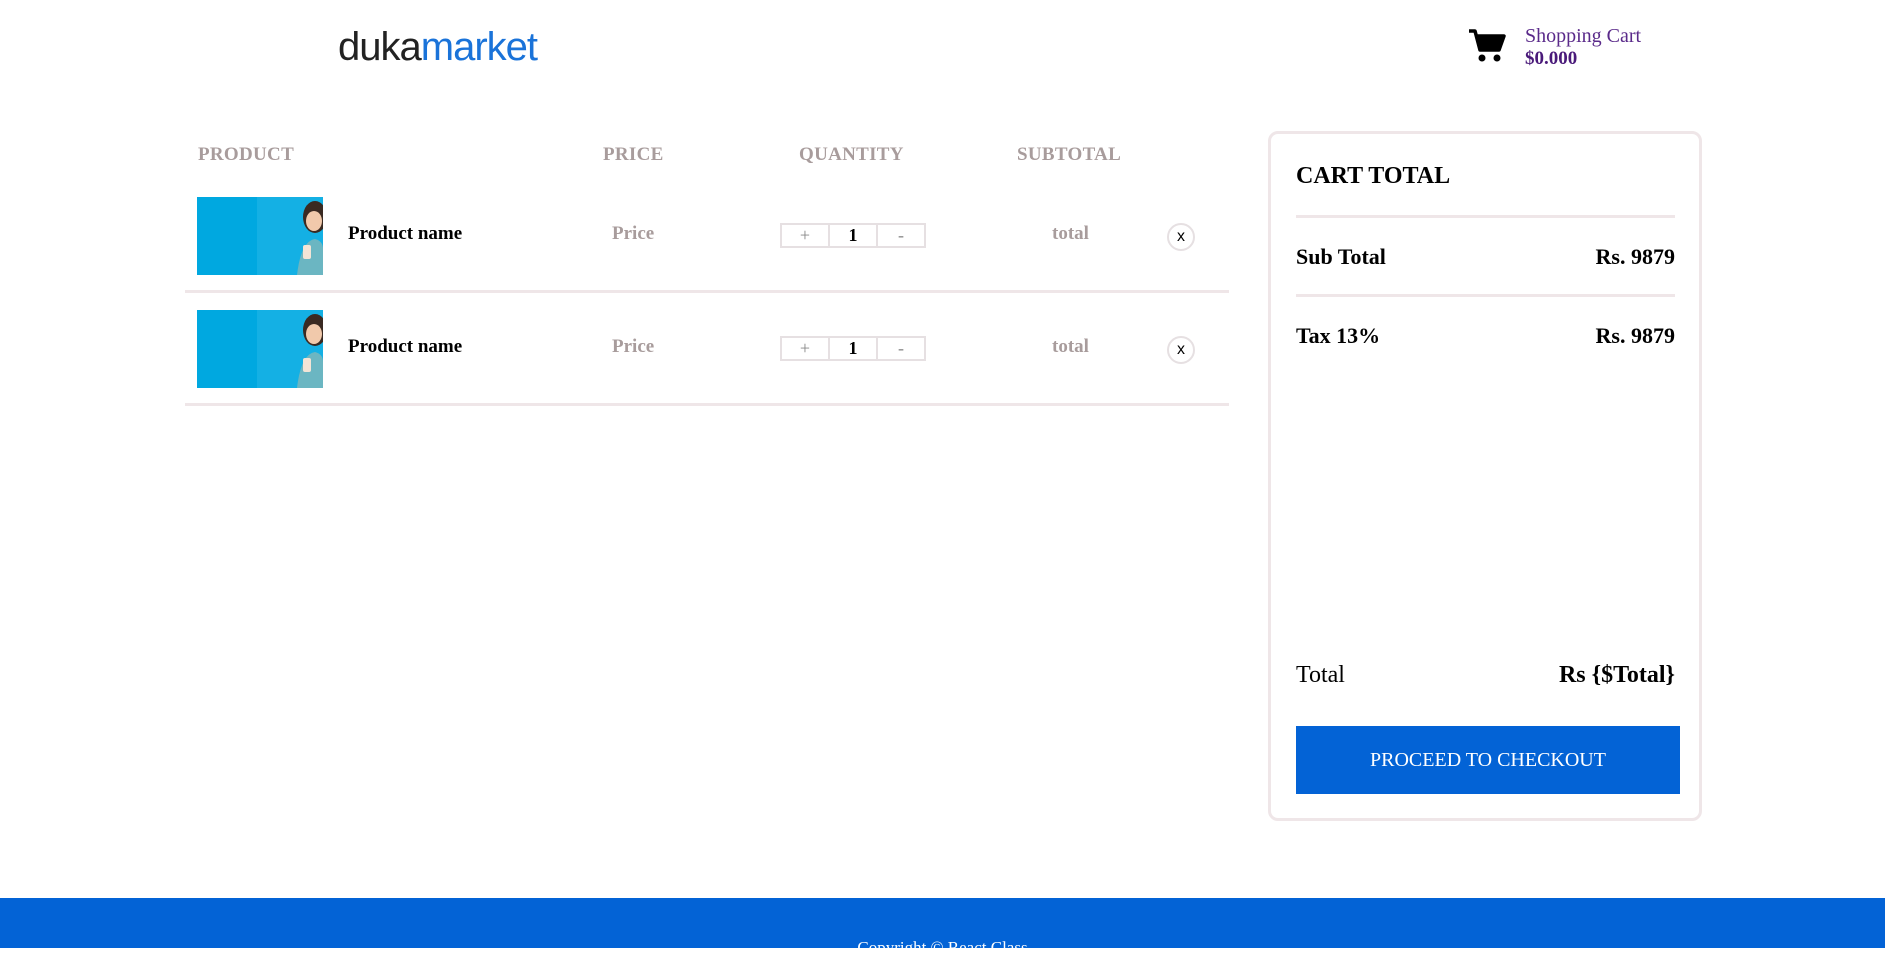 This screenshot has height=958, width=1885. I want to click on copyright-text: Copyright © React Class, so click(942, 947).